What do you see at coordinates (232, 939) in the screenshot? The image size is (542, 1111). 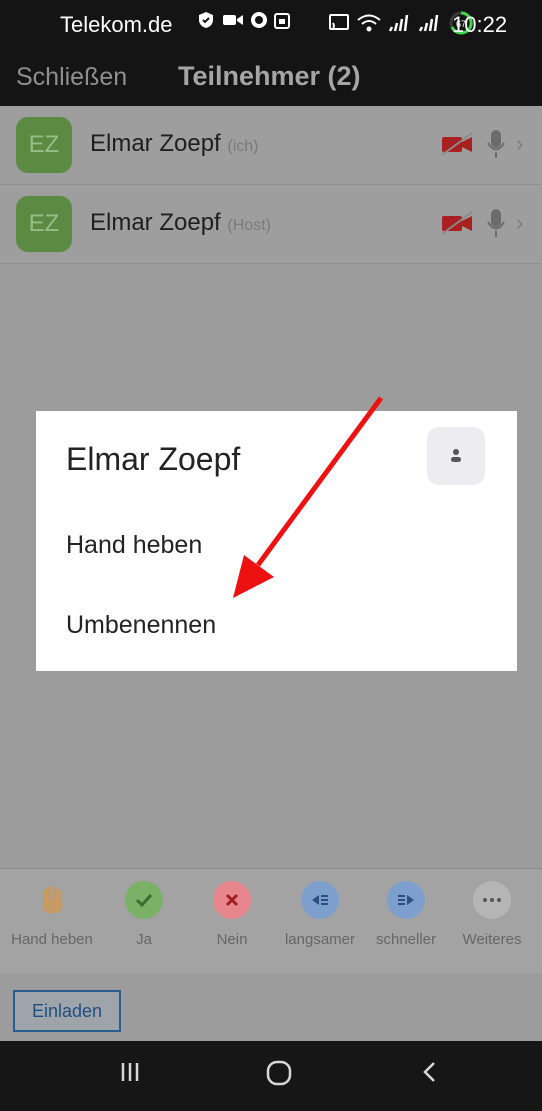 I see `tool-label: Nein` at bounding box center [232, 939].